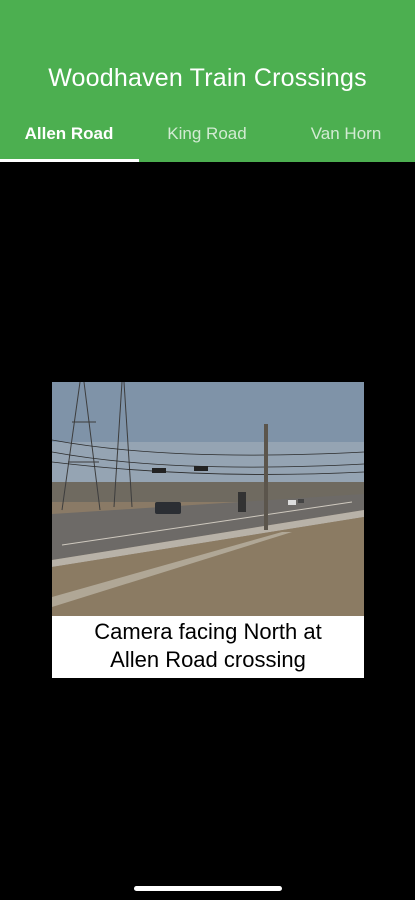  I want to click on tab-king-road: King Road, so click(207, 141).